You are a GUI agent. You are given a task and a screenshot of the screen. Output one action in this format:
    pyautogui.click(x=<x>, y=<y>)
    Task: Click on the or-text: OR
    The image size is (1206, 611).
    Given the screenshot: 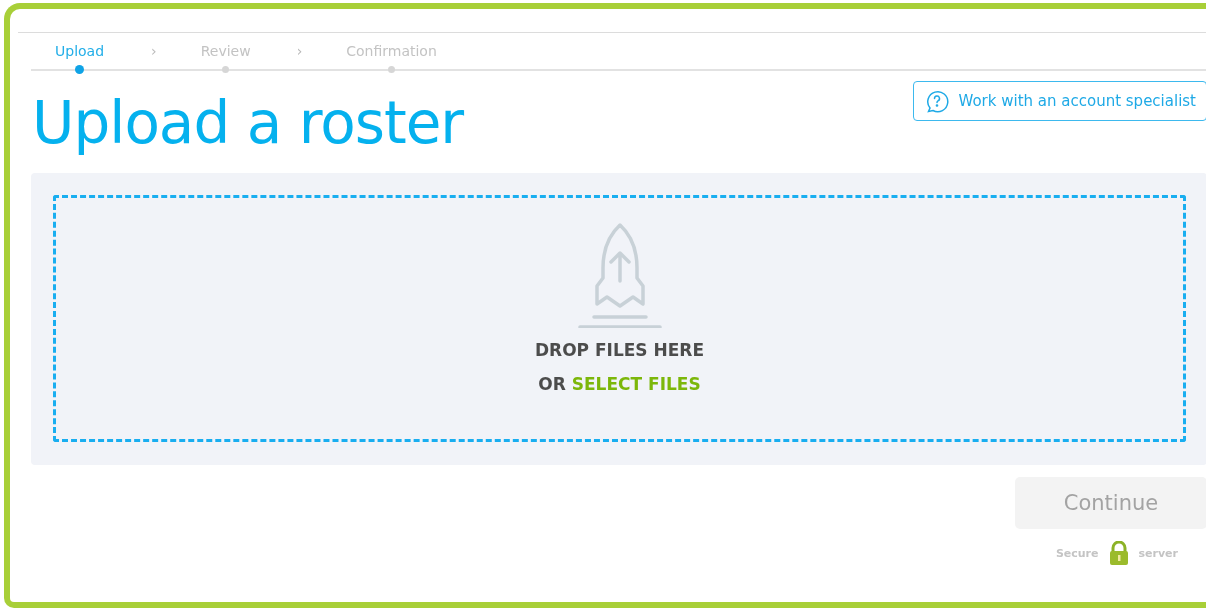 What is the action you would take?
    pyautogui.click(x=552, y=384)
    